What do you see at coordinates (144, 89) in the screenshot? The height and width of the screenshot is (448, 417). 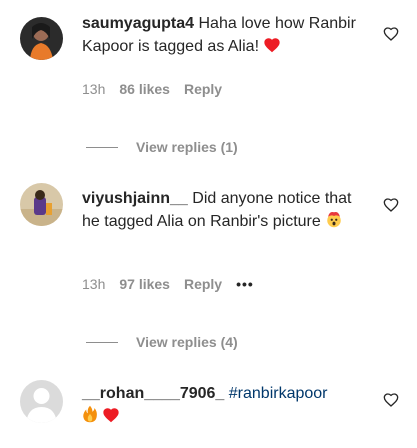 I see `like-count: 86 likes` at bounding box center [144, 89].